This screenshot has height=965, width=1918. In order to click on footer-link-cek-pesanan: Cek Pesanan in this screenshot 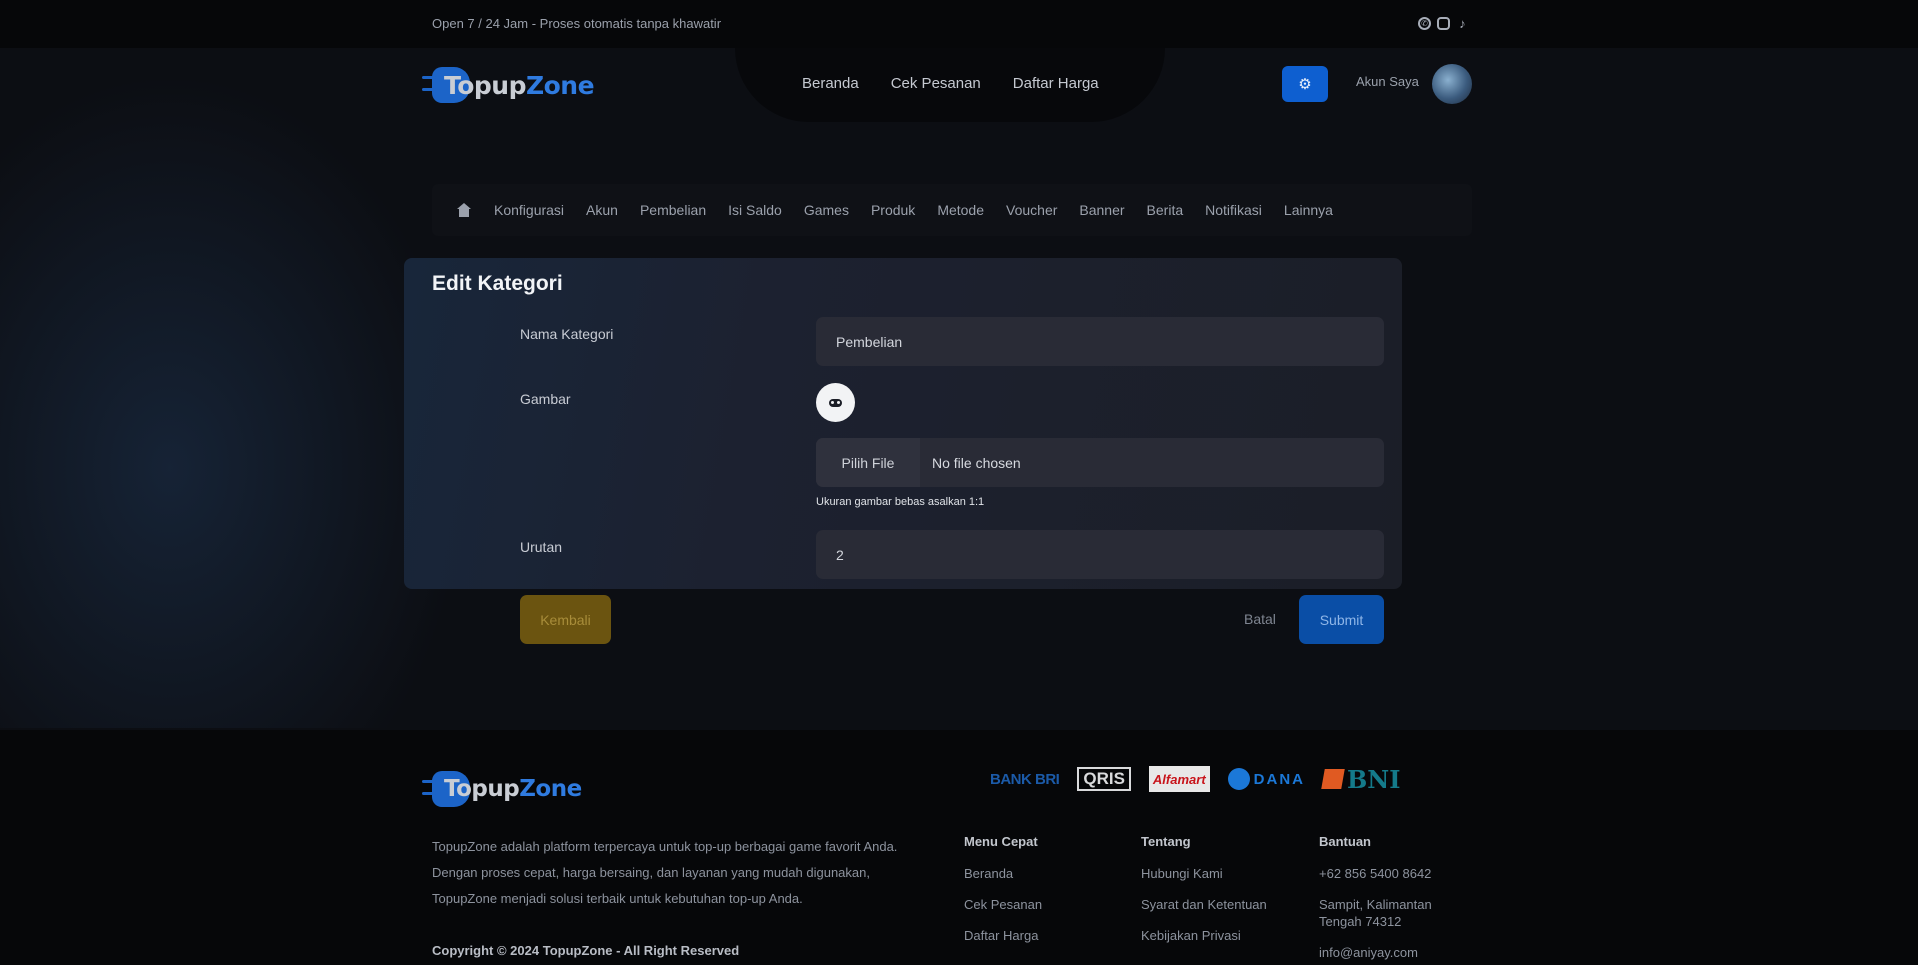, I will do `click(1003, 904)`.